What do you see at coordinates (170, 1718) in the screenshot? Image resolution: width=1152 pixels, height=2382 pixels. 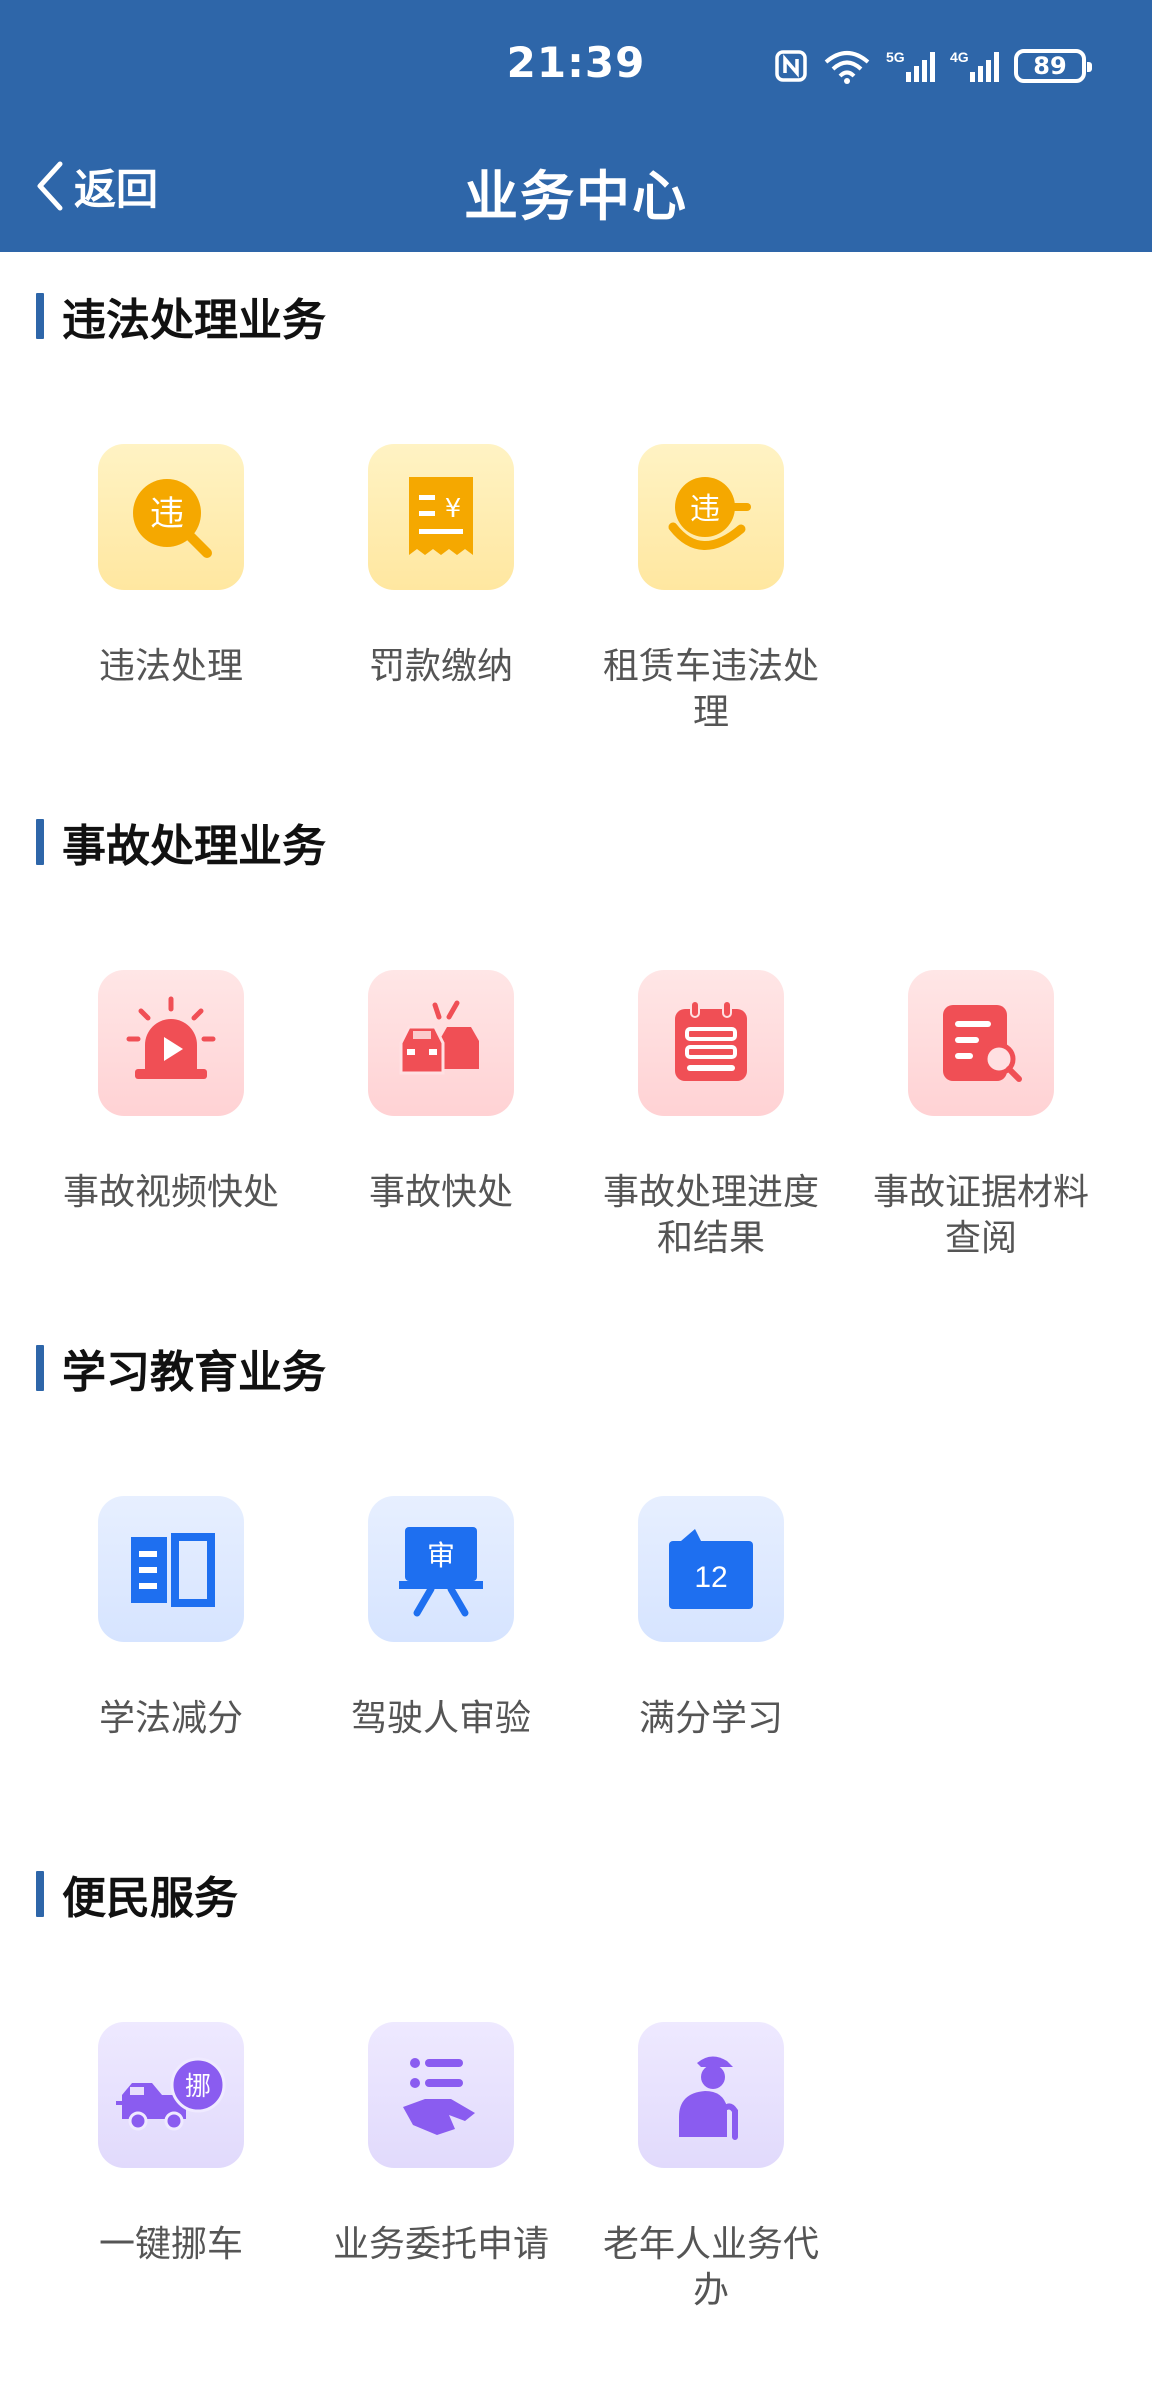 I see `service-label: 学法减分` at bounding box center [170, 1718].